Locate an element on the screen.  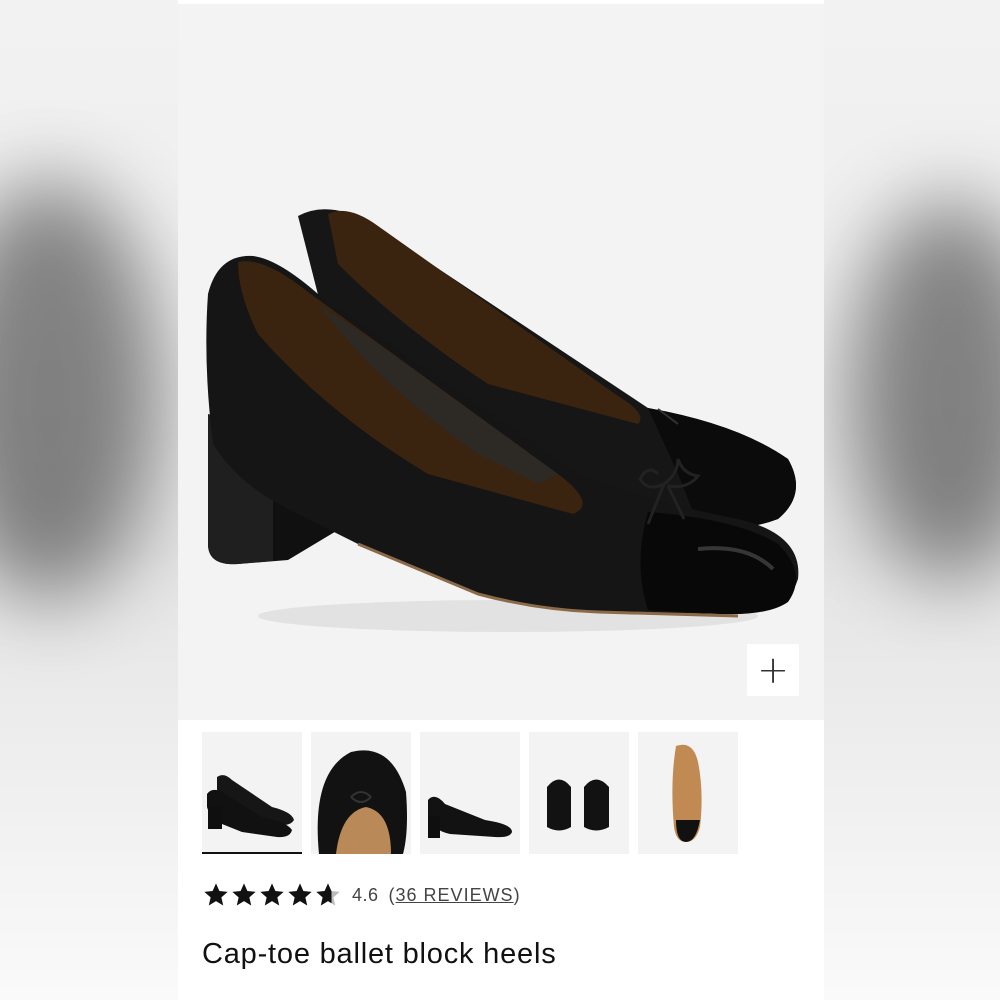
product-title: Cap-toe ballet block heels is located at coordinates (379, 954).